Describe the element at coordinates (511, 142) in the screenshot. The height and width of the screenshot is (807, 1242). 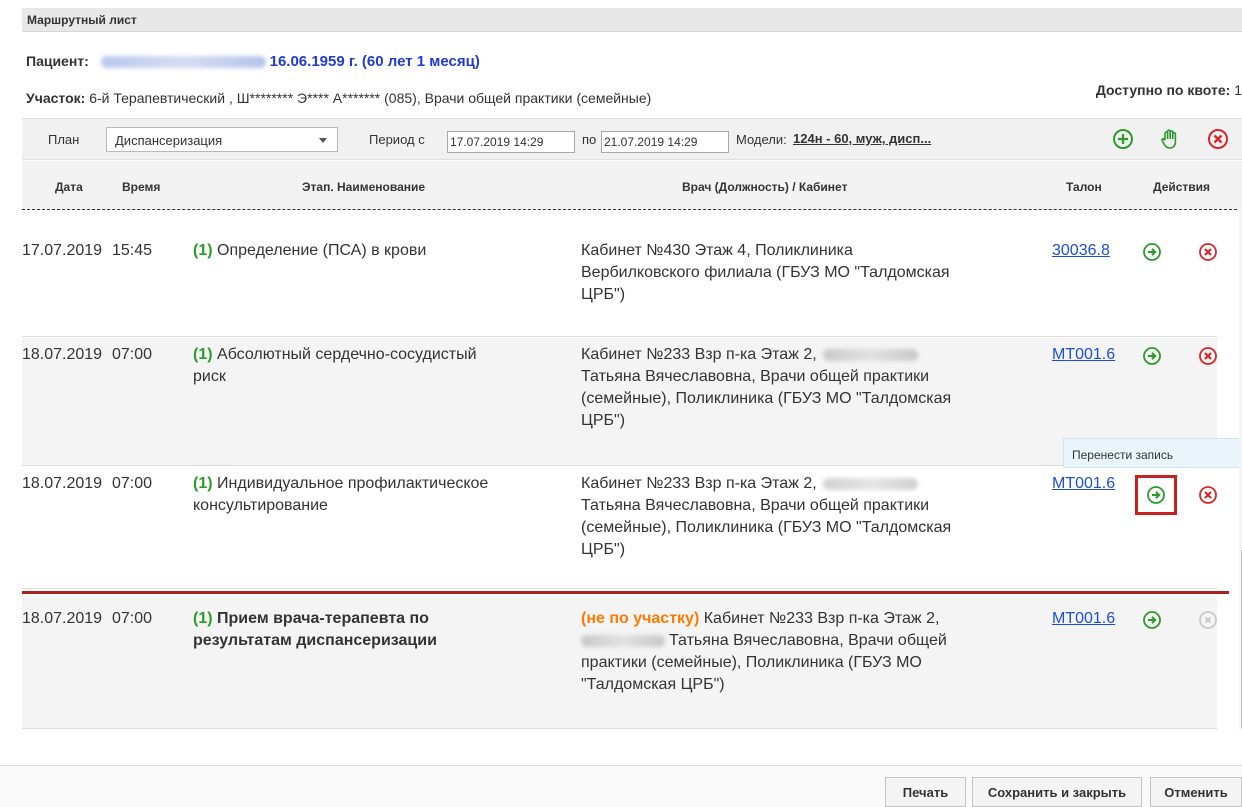
I see `date-from-input: 17.07.2019 14:29` at that location.